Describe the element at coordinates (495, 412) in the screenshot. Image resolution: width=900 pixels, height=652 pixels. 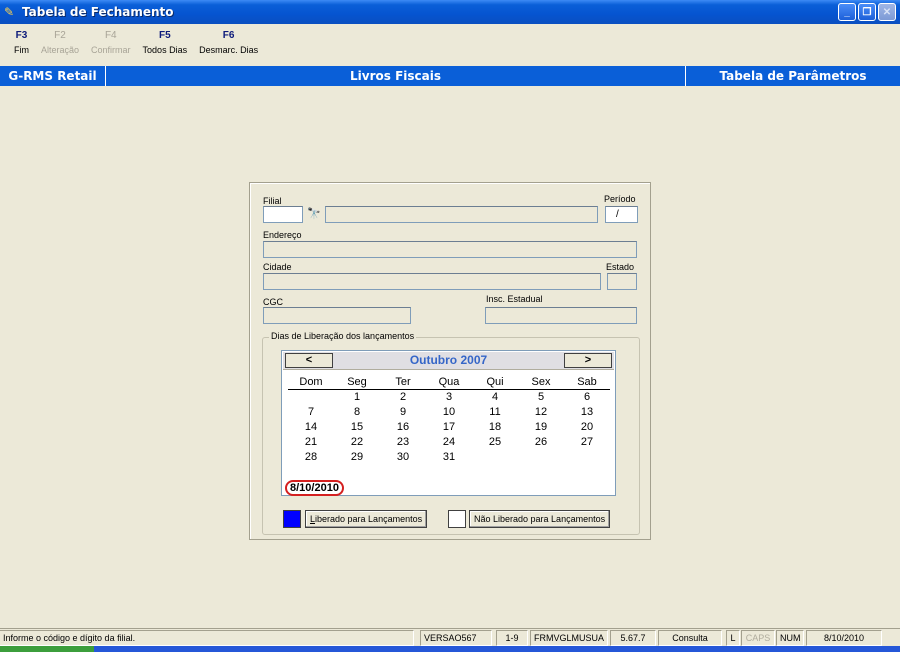
I see `day-cell: 11` at that location.